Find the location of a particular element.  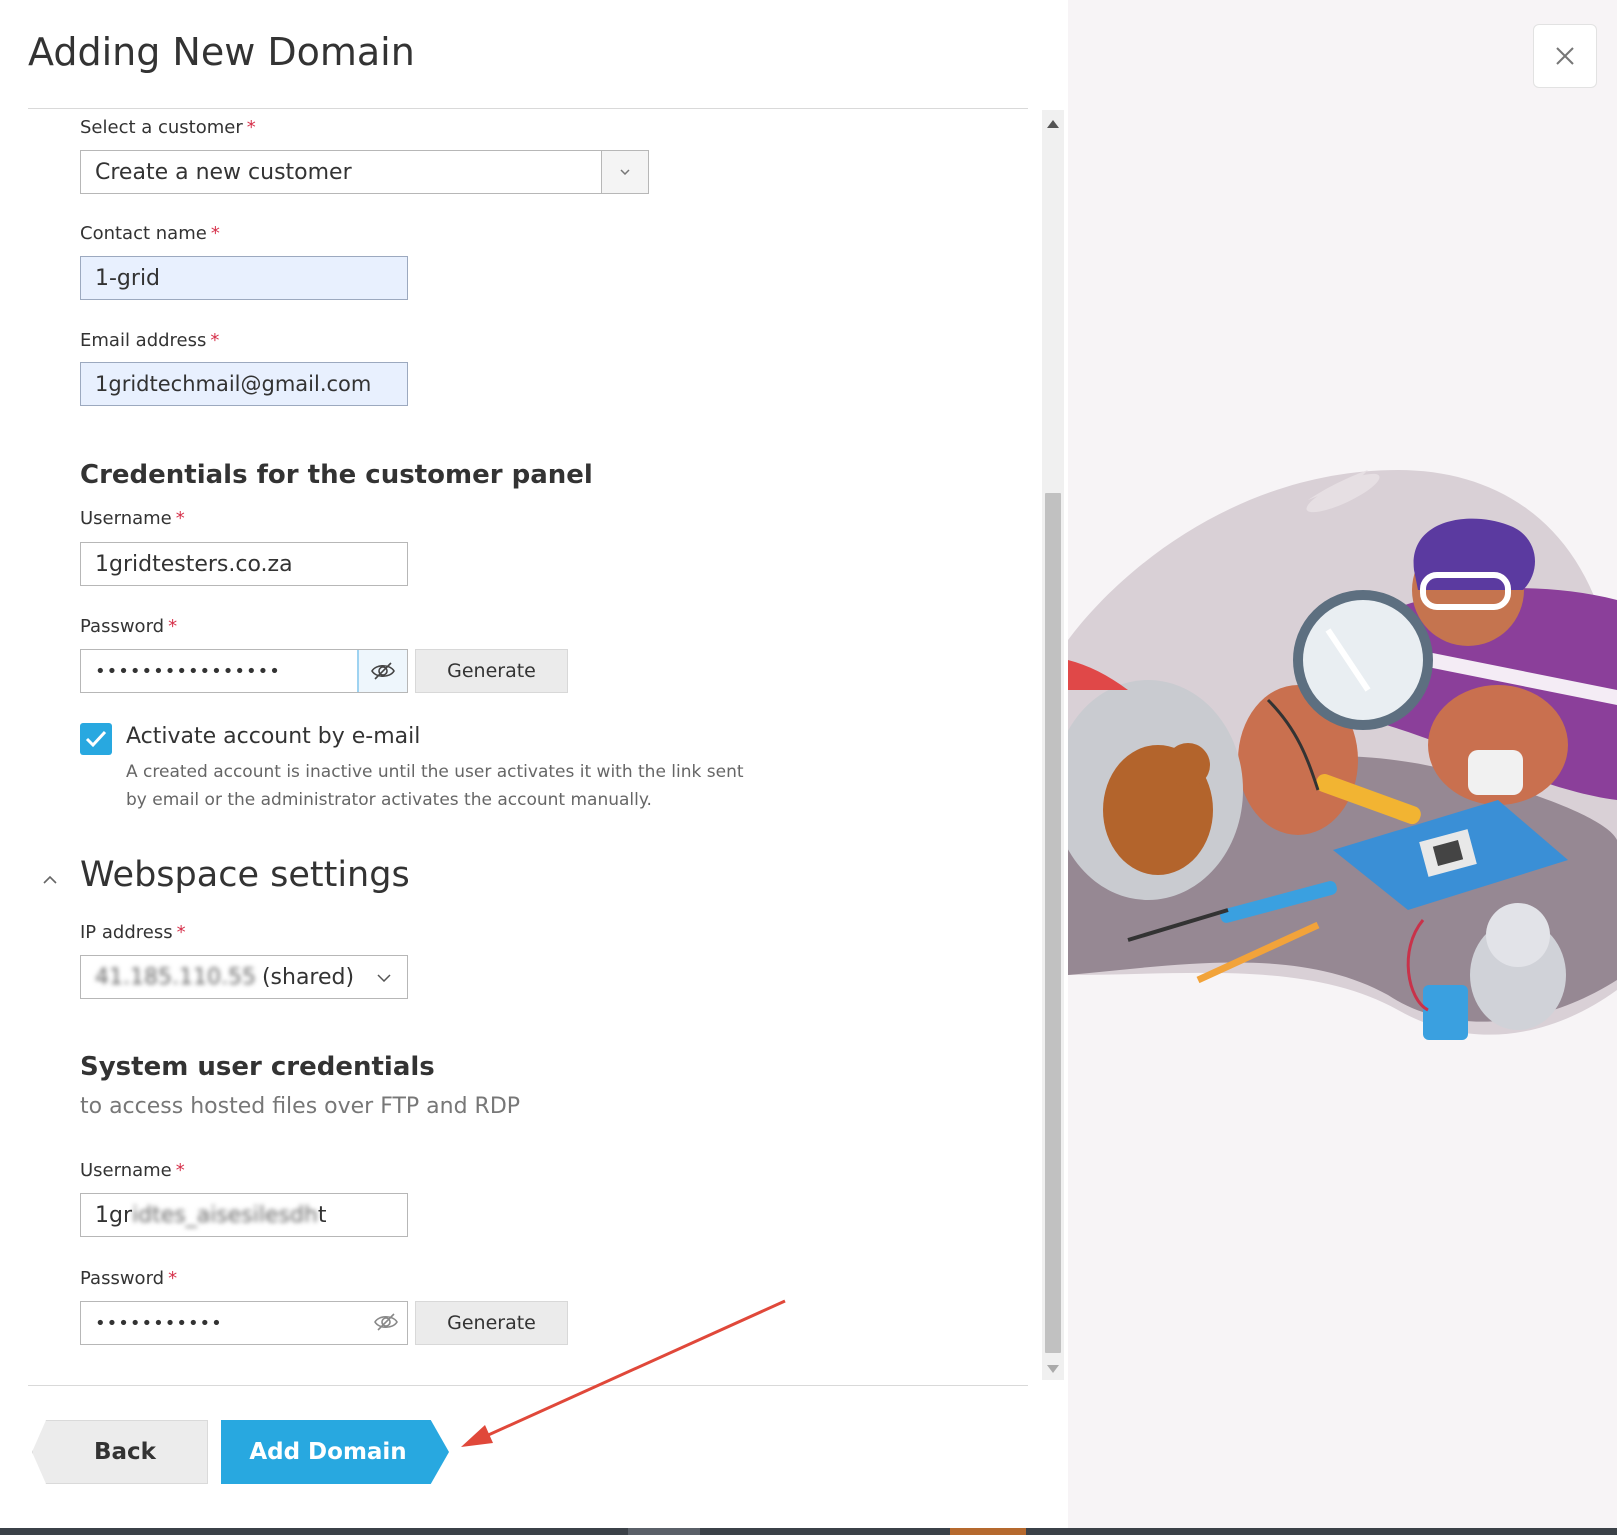

triangle-up-icon is located at coordinates (1053, 124).